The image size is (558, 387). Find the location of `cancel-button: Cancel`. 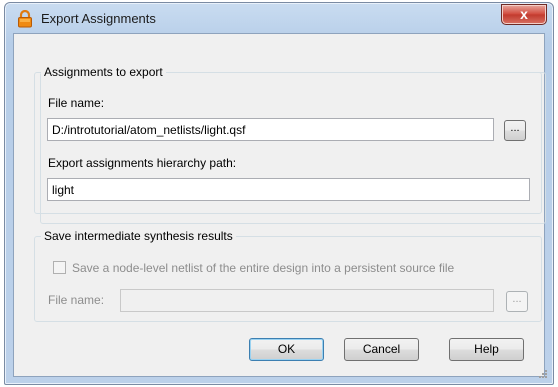

cancel-button: Cancel is located at coordinates (381, 349).